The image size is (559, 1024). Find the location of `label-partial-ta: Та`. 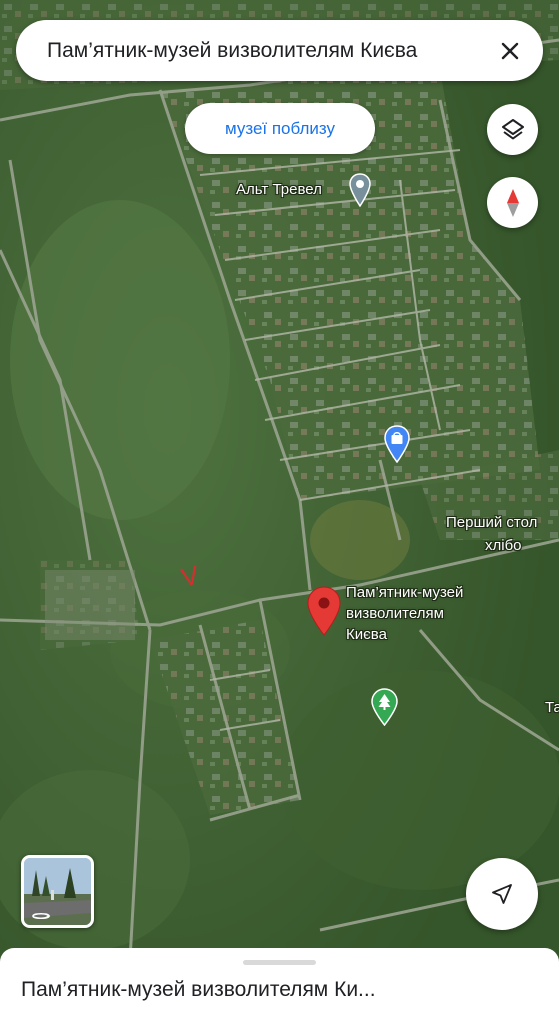

label-partial-ta: Та is located at coordinates (552, 707).